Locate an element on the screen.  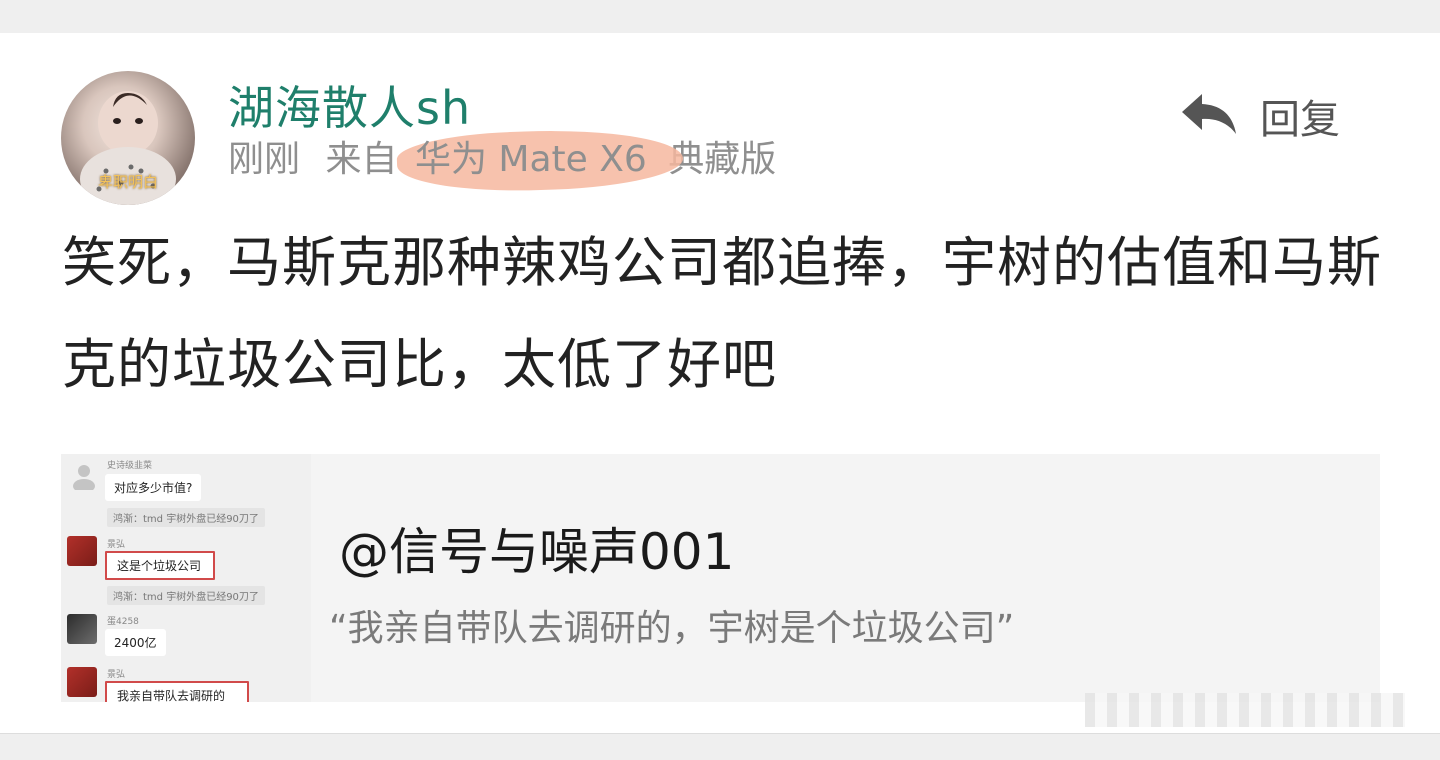
chat-sender-name: 蛋4258 is located at coordinates (123, 622).